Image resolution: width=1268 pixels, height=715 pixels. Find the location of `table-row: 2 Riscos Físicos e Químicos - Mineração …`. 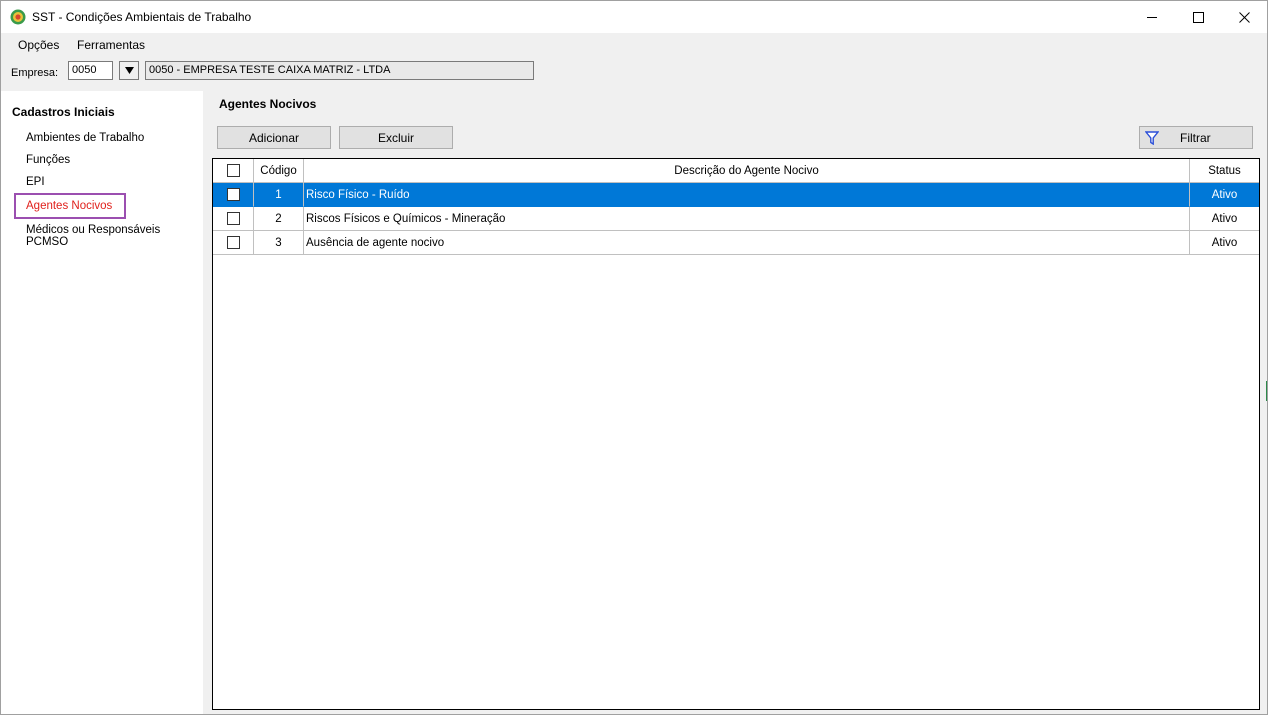

table-row: 2 Riscos Físicos e Químicos - Mineração … is located at coordinates (736, 219).